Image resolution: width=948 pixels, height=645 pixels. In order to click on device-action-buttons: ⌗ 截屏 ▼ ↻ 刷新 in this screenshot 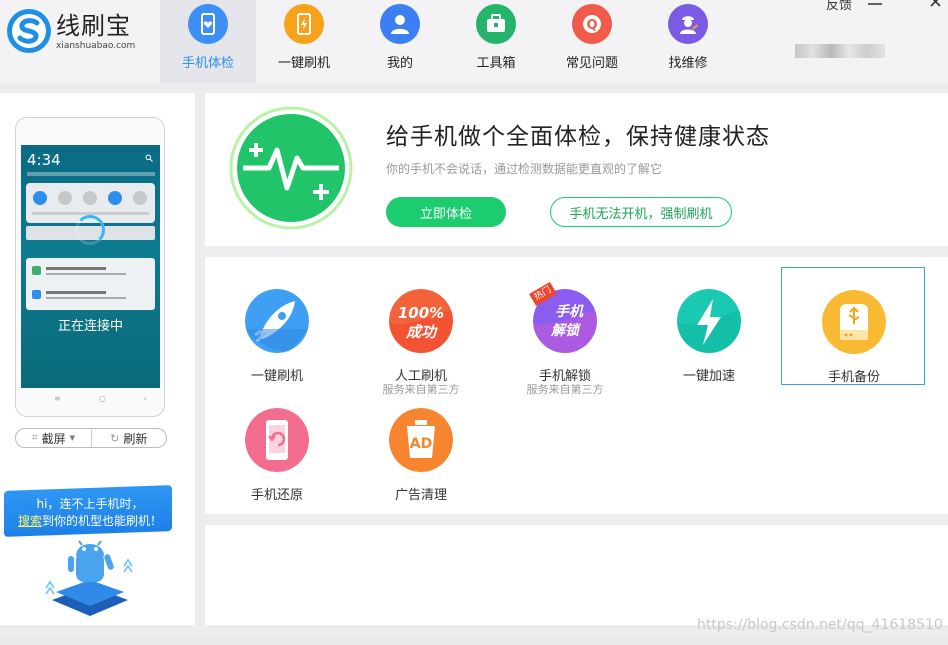, I will do `click(91, 438)`.